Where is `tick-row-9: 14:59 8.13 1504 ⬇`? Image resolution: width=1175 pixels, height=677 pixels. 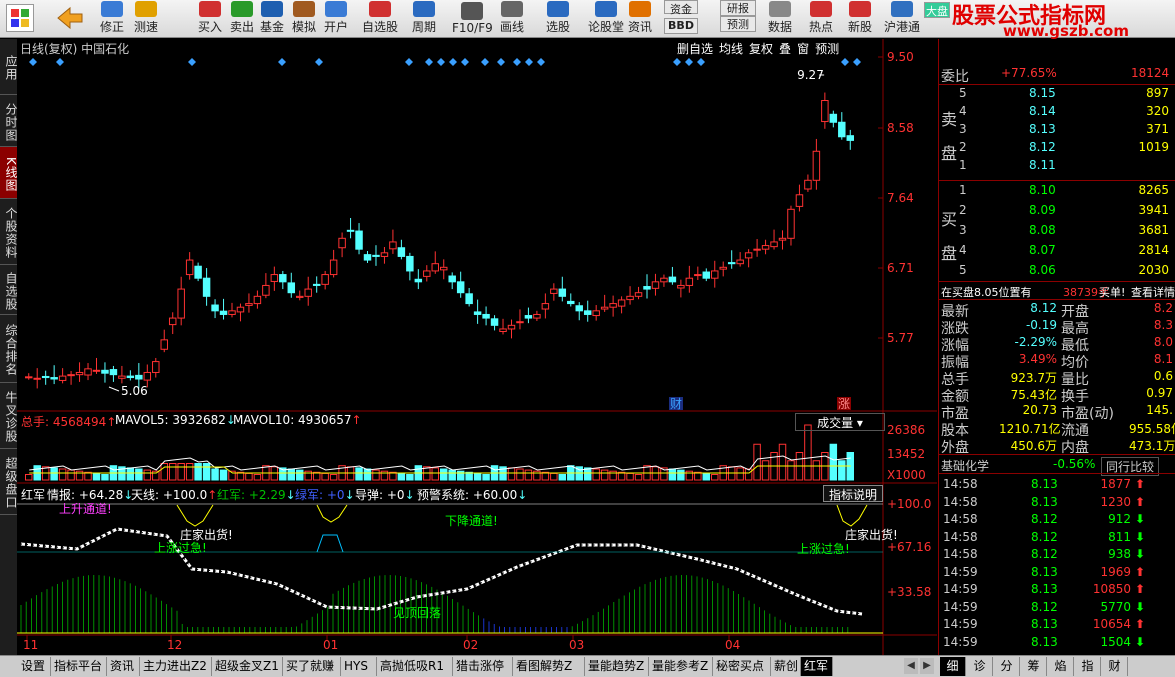
tick-row-9: 14:59 8.13 1504 ⬇ is located at coordinates (1057, 643).